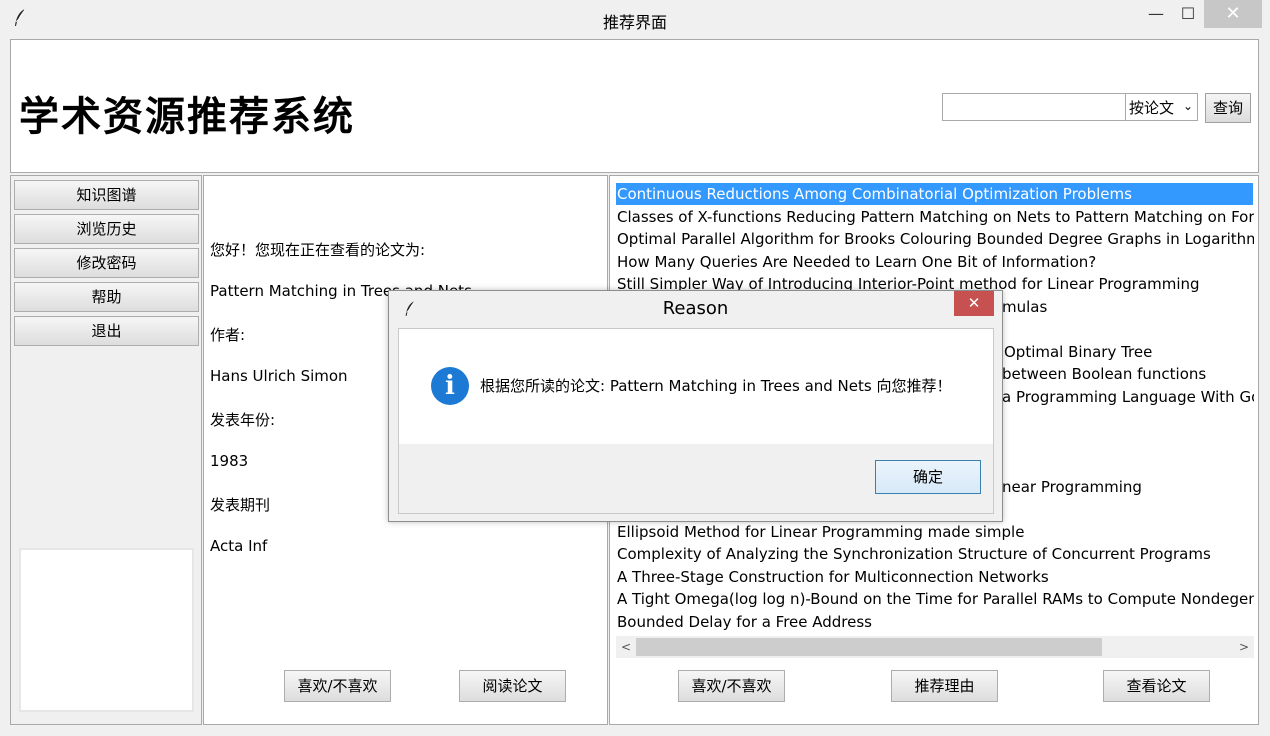 The image size is (1270, 736). Describe the element at coordinates (279, 376) in the screenshot. I see `author-value: Hans Ulrich Simon` at that location.